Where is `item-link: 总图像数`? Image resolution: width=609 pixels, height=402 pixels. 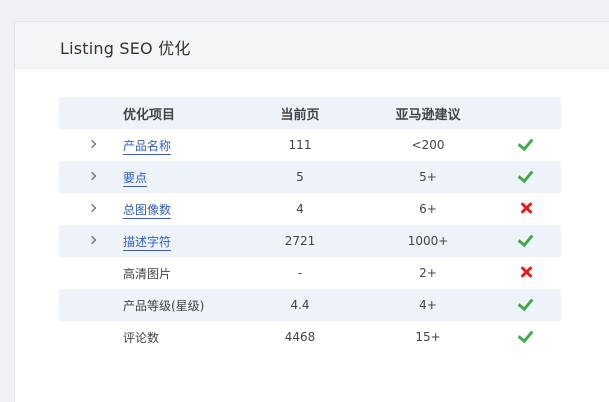
item-link: 总图像数 is located at coordinates (147, 210).